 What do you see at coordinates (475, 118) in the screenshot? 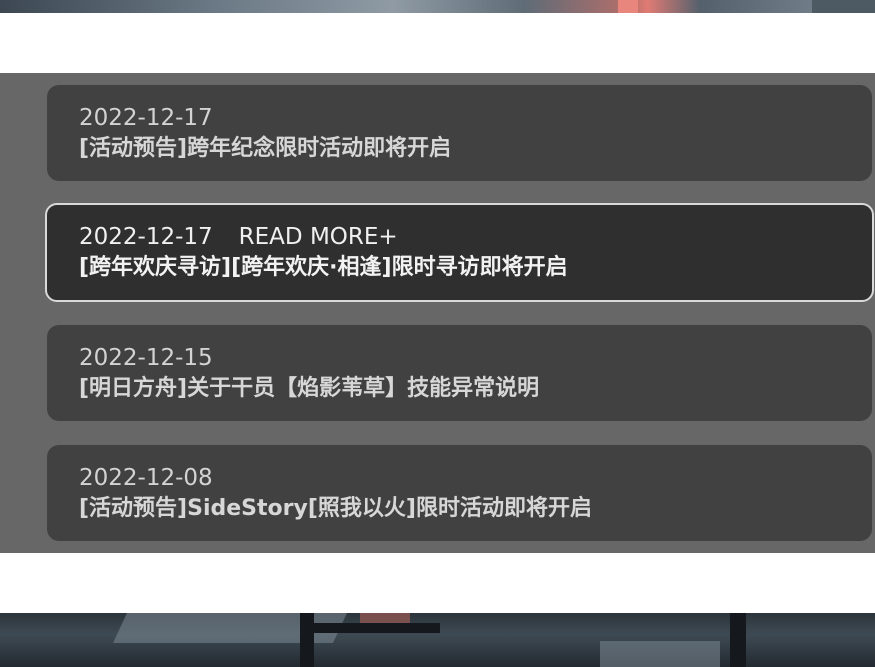
I see `news-date-row: 2022-12-17` at bounding box center [475, 118].